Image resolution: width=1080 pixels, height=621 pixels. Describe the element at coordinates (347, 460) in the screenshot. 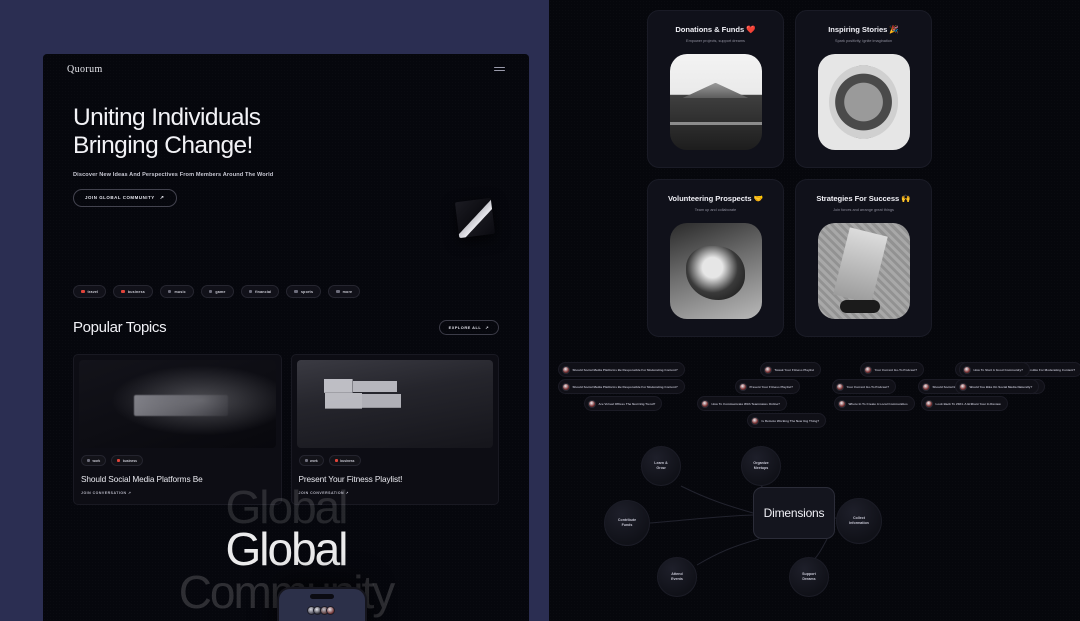

I see `topic-tag-label: business` at that location.